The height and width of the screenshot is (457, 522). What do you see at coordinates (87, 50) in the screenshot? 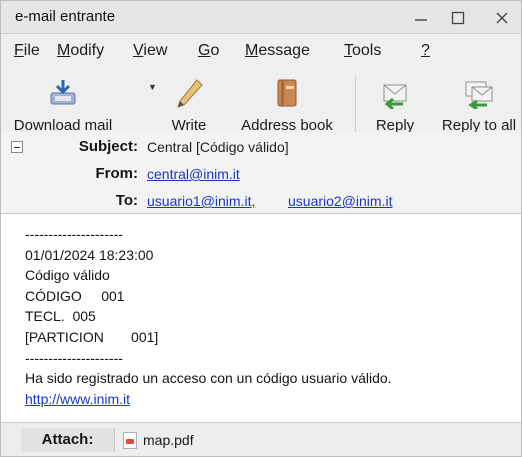
I see `menu-modify-label: odify` at bounding box center [87, 50].